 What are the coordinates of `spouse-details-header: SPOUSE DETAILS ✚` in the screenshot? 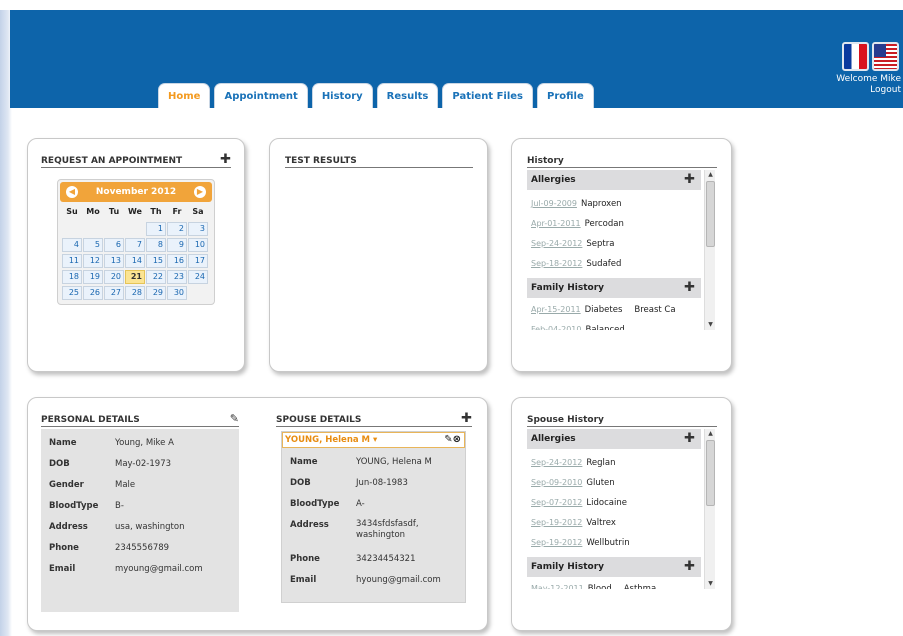 It's located at (374, 419).